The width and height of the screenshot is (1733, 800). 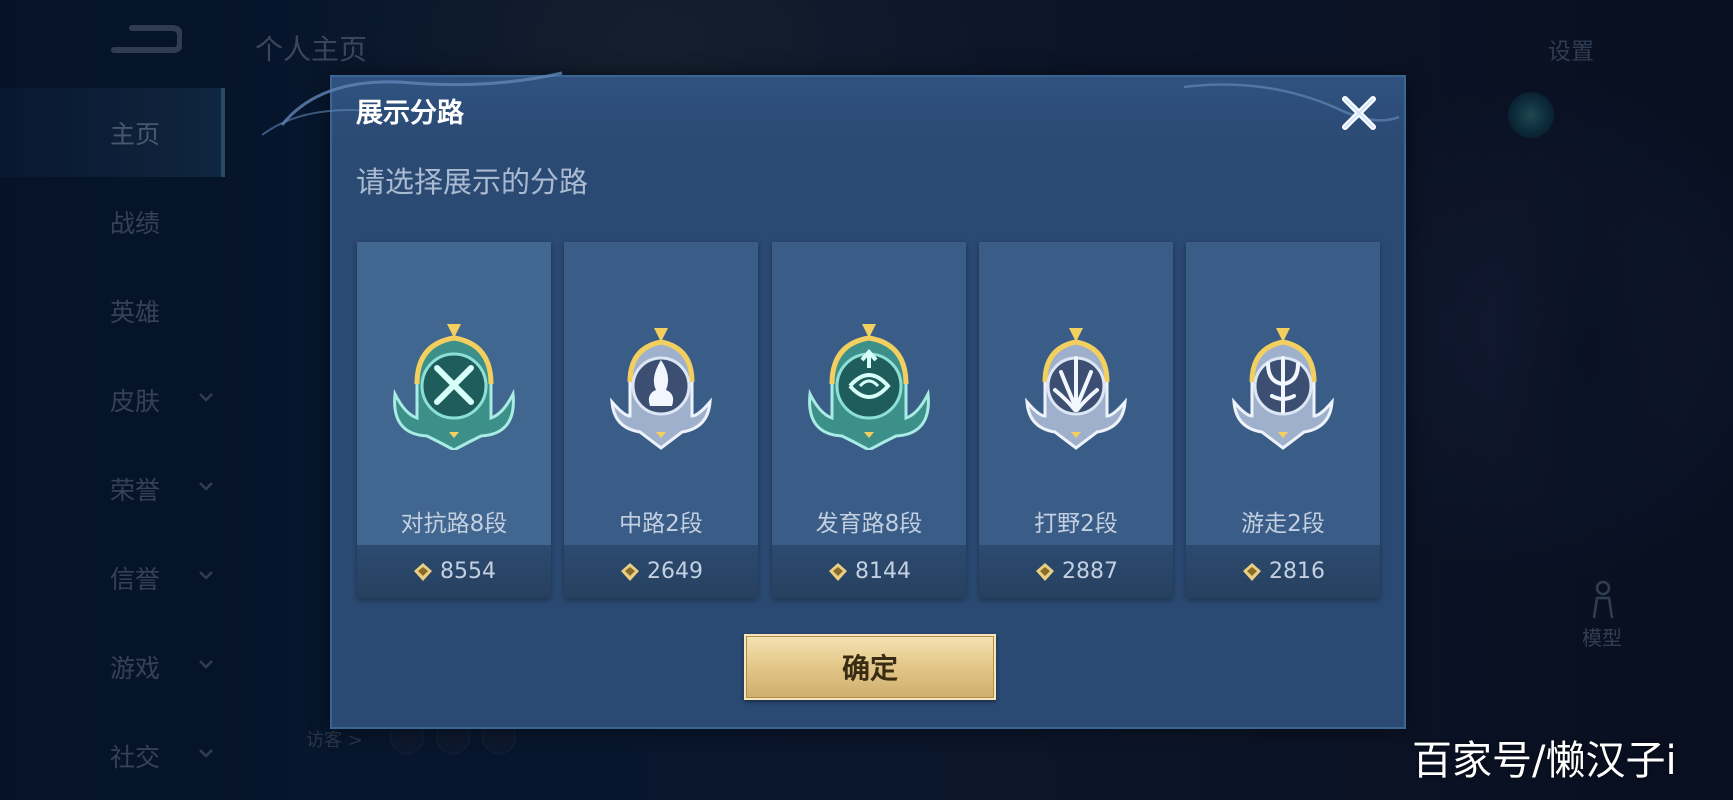 I want to click on lane-card-mid: 中路2段 2649, so click(x=661, y=420).